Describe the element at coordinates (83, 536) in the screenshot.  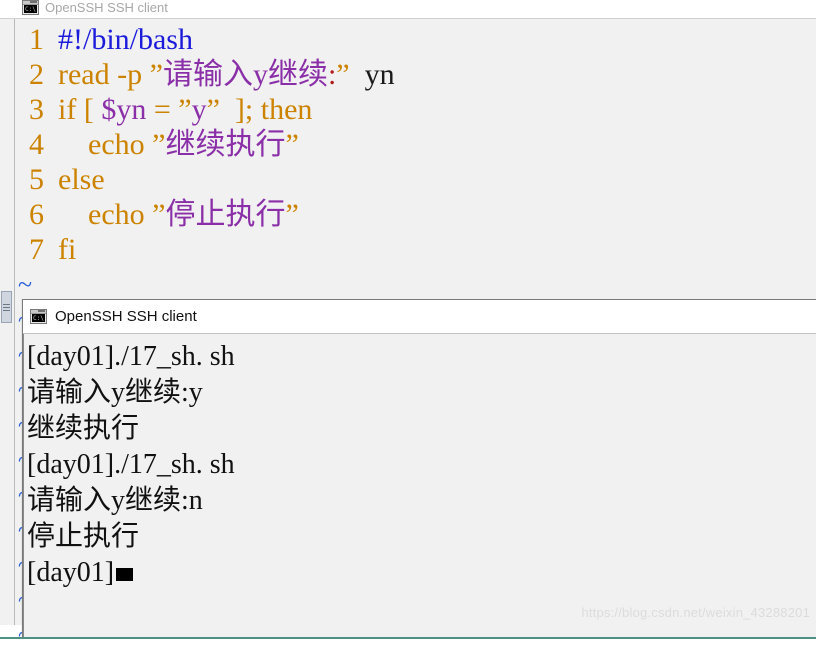
I see `terminal-line-text: 停止执行` at that location.